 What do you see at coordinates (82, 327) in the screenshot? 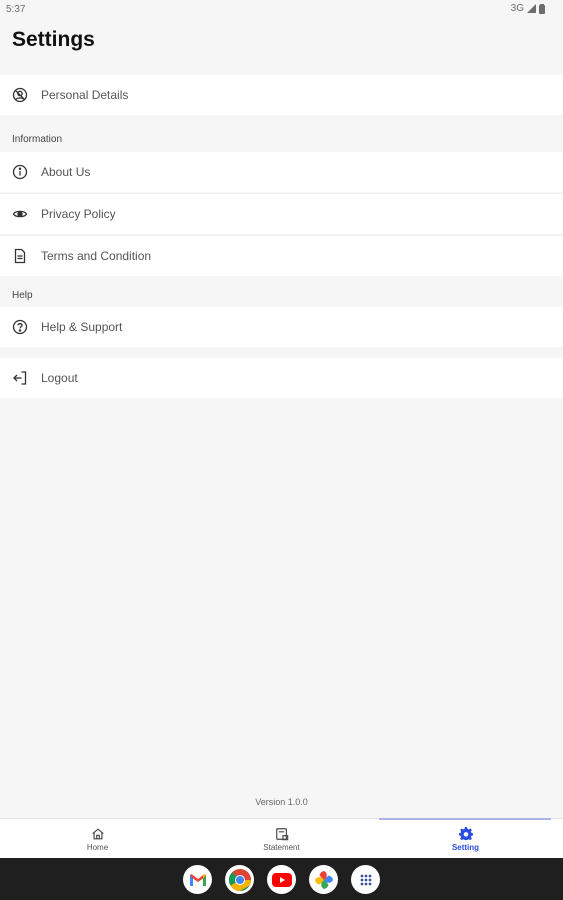
I see `help-support-label: Help & Support` at bounding box center [82, 327].